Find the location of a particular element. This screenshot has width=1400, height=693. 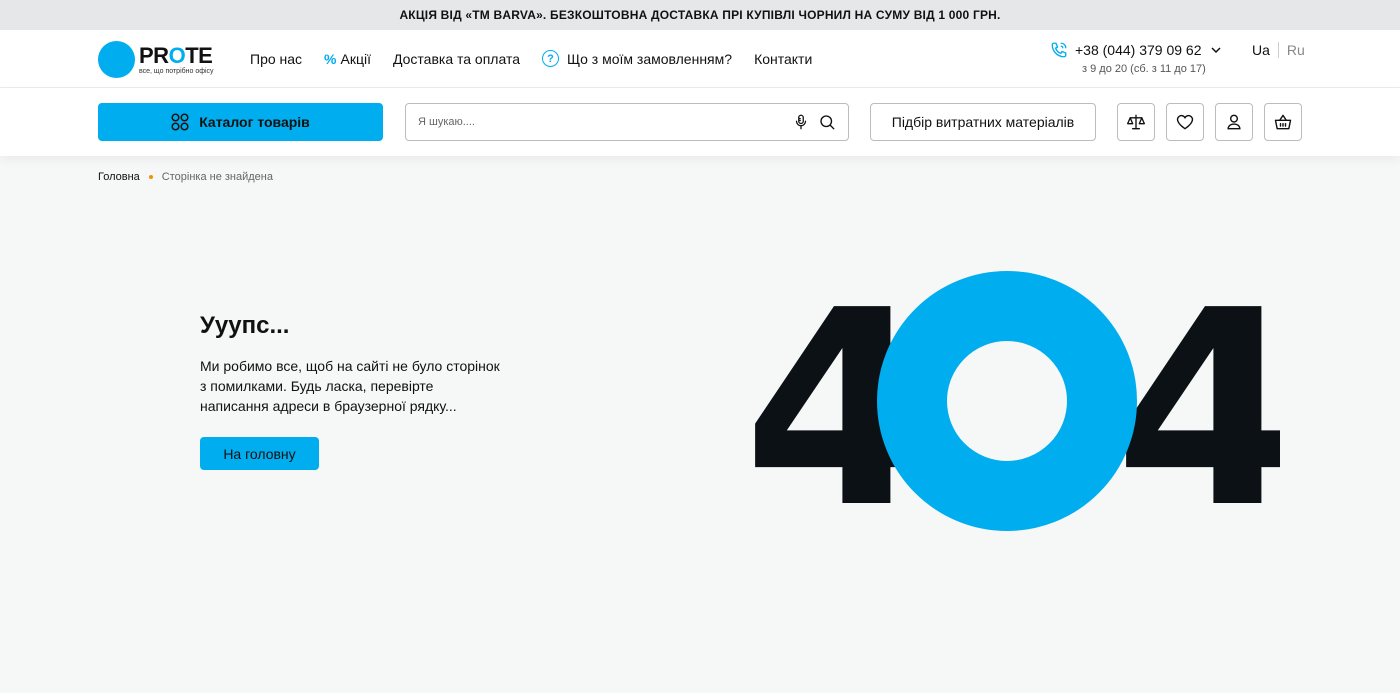

cart-icon is located at coordinates (1283, 122).